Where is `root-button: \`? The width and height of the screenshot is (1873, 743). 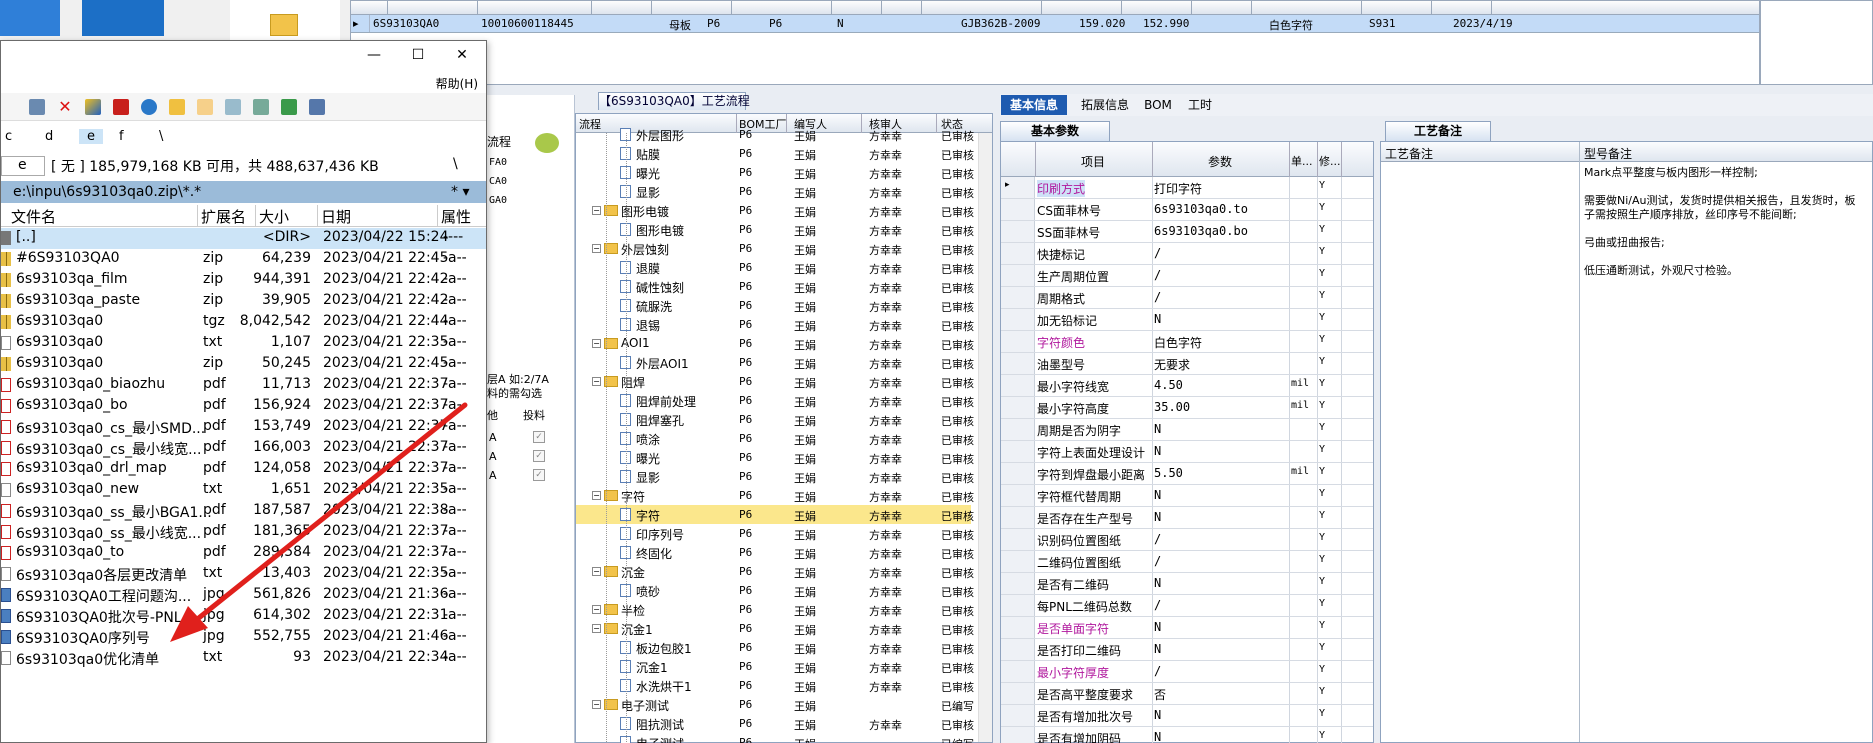 root-button: \ is located at coordinates (455, 164).